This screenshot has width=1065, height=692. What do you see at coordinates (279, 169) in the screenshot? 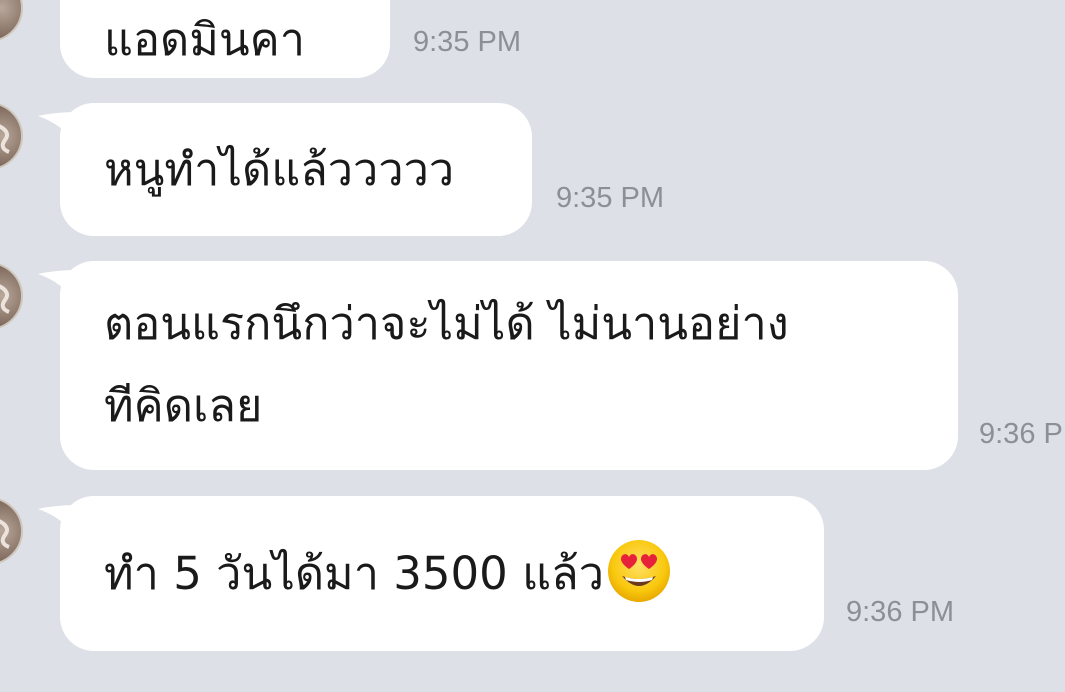
I see `message-text: หนูทำได้แล้ววววว` at bounding box center [279, 169].